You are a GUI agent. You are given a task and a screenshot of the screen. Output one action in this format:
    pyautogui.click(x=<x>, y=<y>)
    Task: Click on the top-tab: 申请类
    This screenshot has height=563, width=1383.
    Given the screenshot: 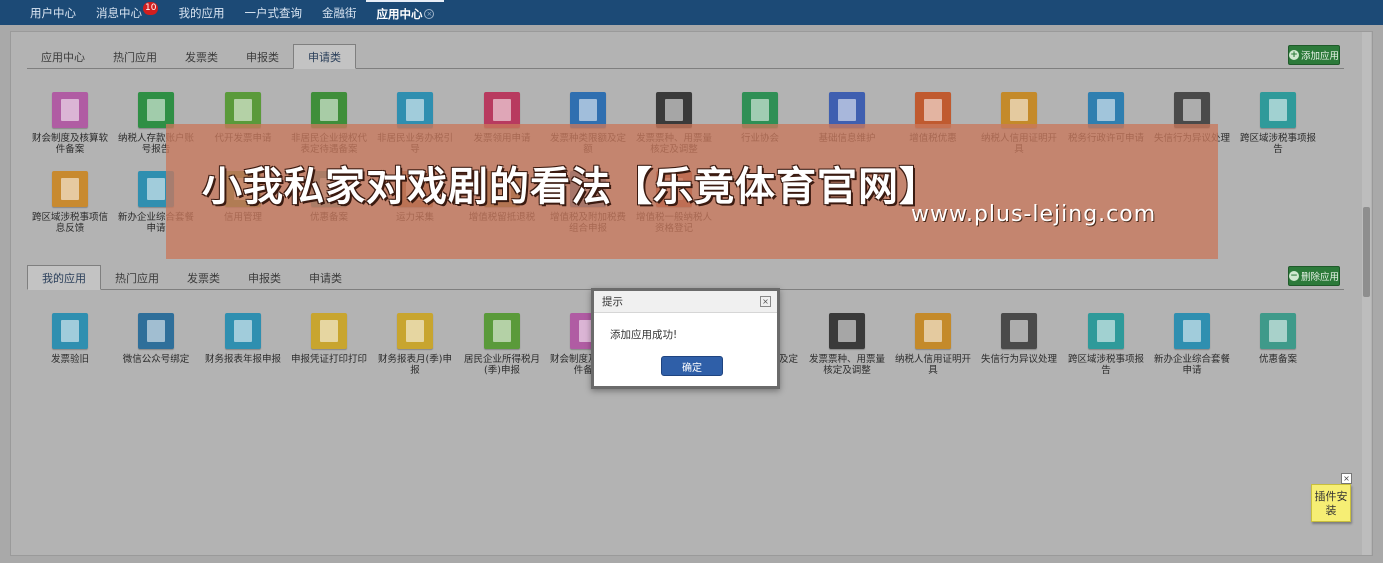 What is the action you would take?
    pyautogui.click(x=324, y=56)
    